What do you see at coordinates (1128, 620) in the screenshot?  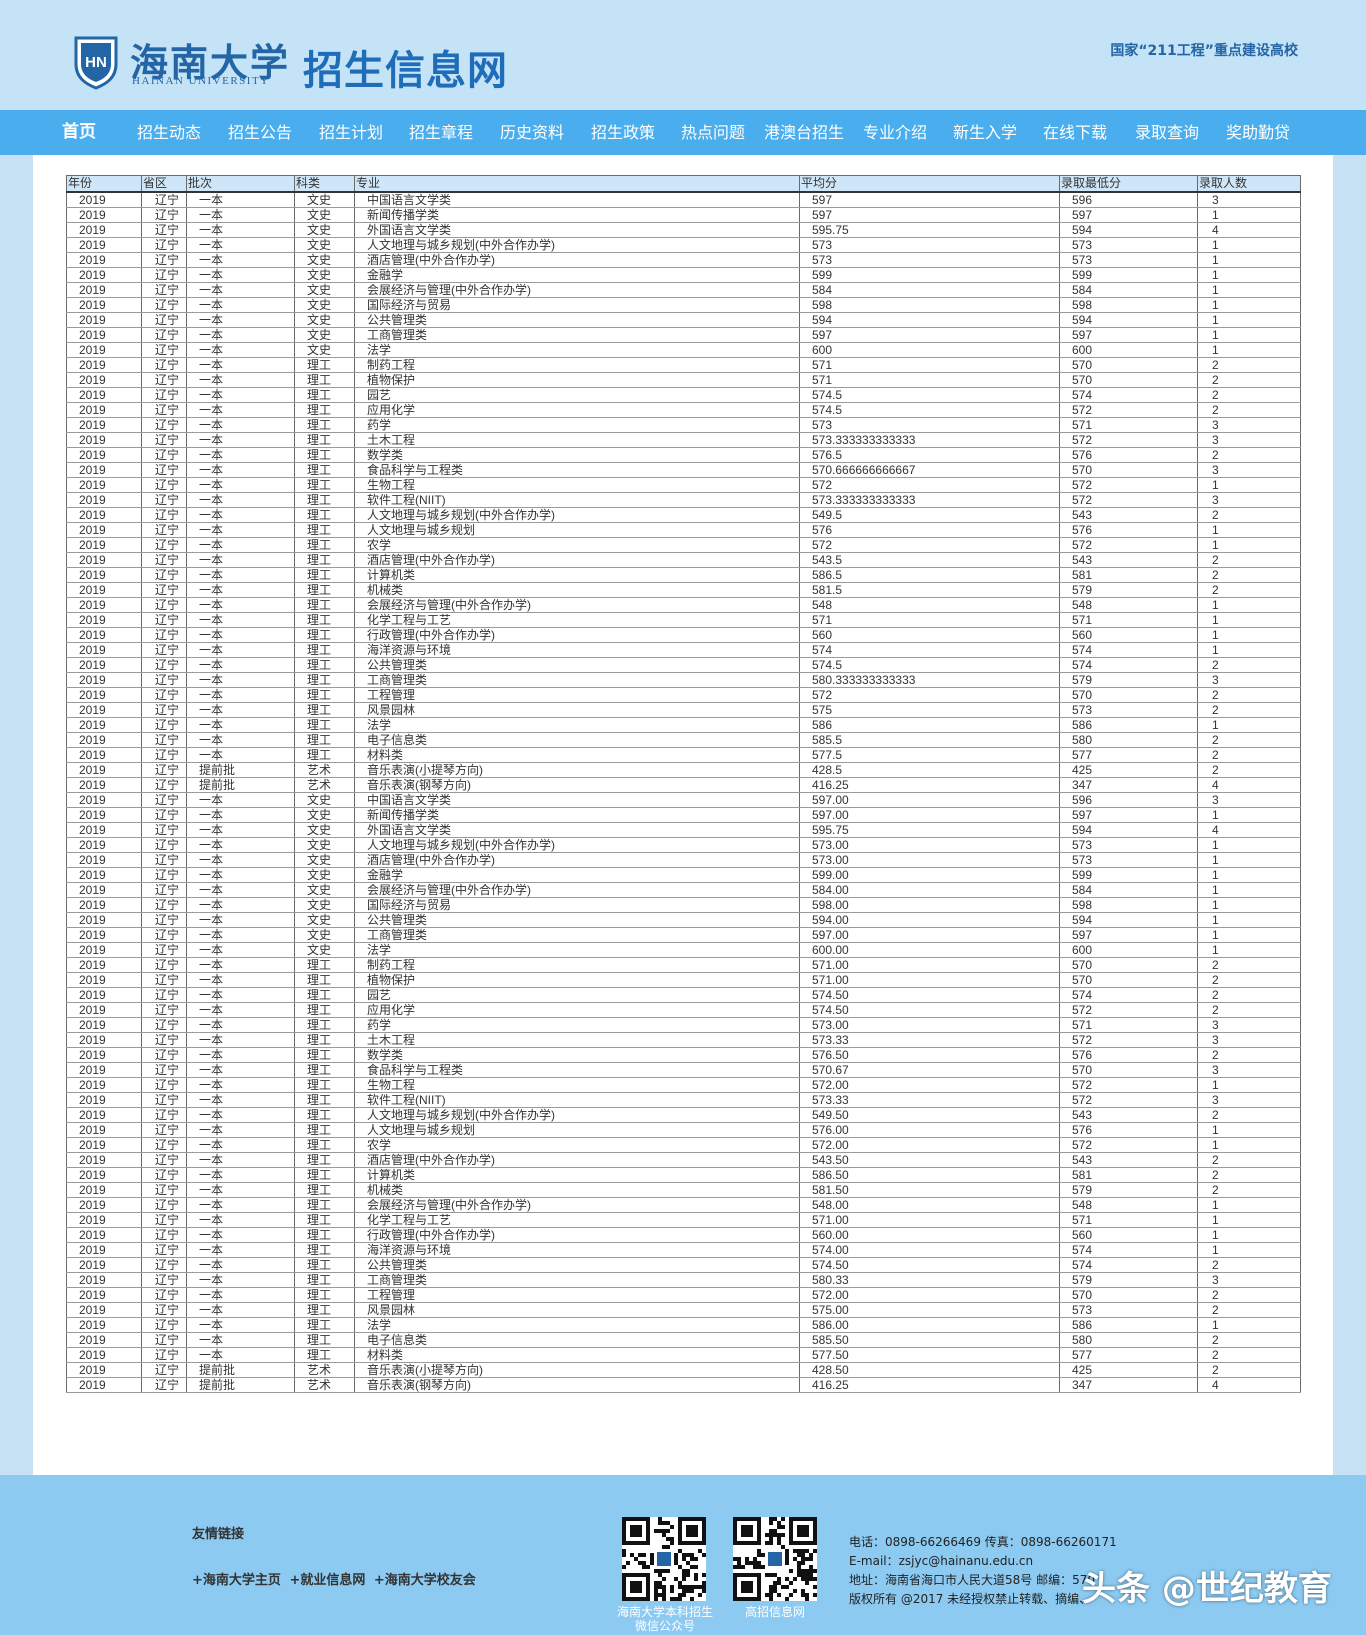 I see `cell-min-score: 571` at bounding box center [1128, 620].